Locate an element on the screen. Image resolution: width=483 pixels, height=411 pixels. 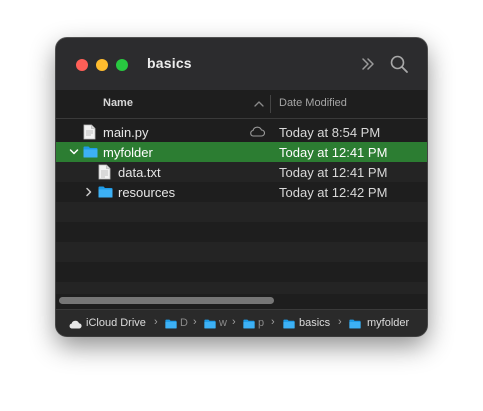
window-title: basics is located at coordinates (169, 63).